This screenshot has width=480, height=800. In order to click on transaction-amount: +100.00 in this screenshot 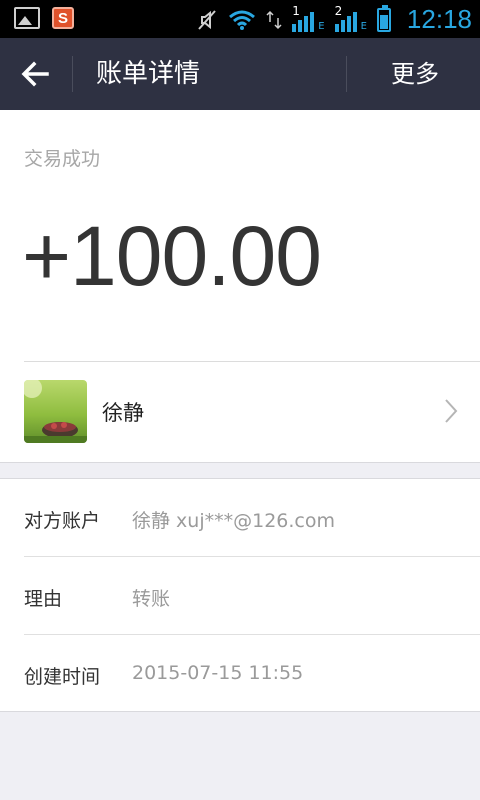, I will do `click(172, 256)`.